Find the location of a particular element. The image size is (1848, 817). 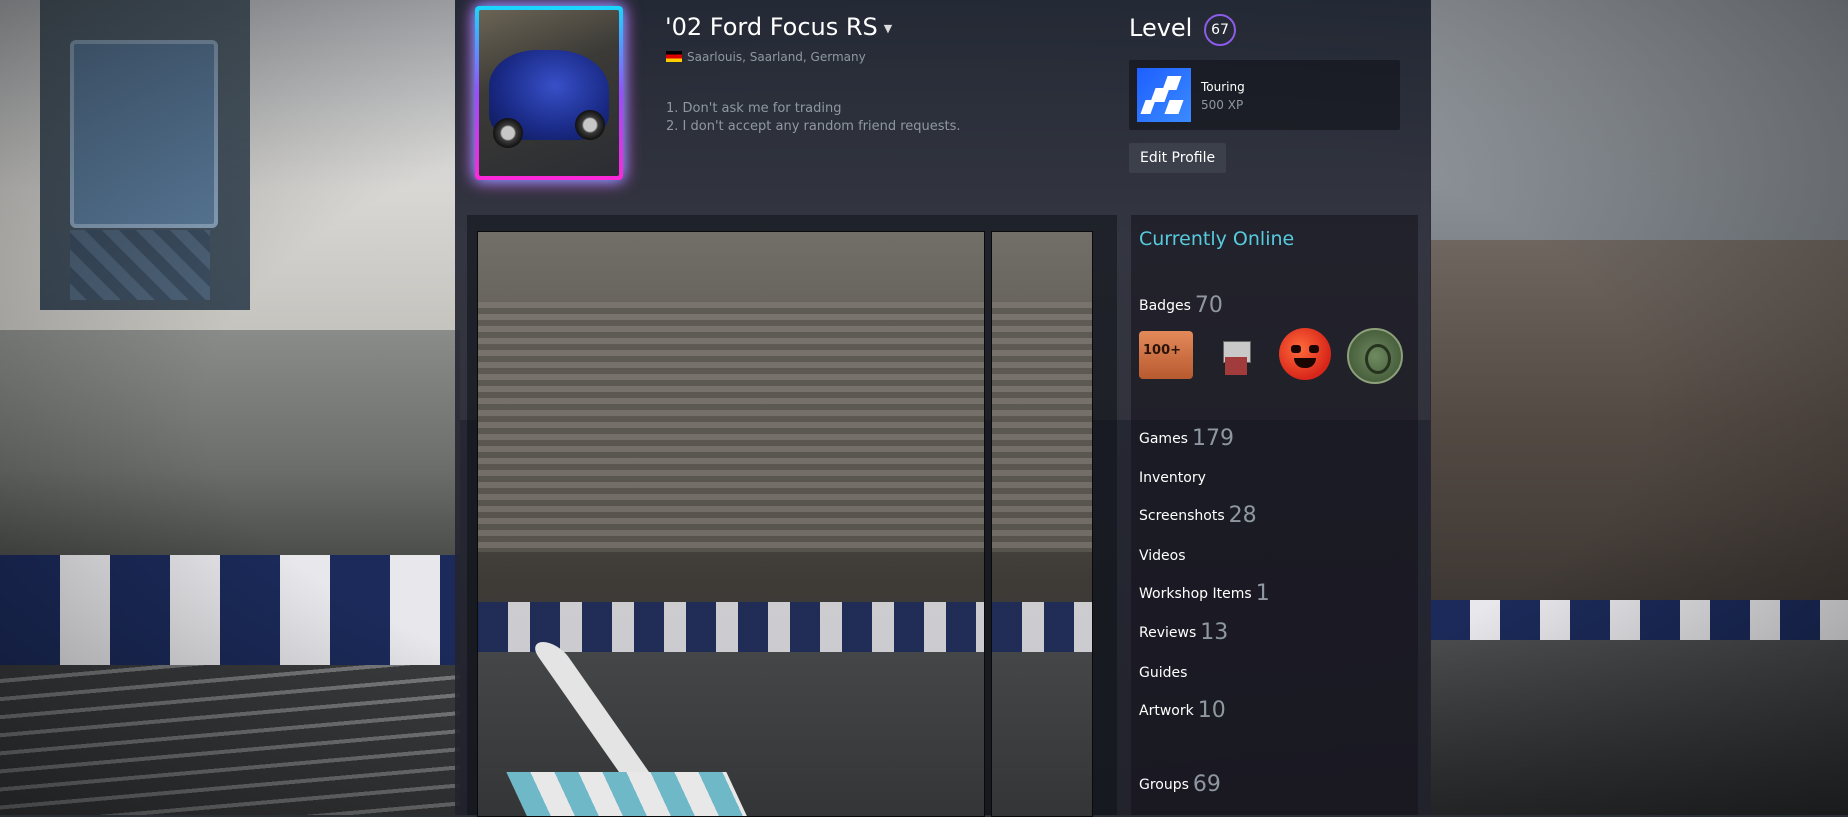

favorite-badge-name: Touring is located at coordinates (1223, 87).